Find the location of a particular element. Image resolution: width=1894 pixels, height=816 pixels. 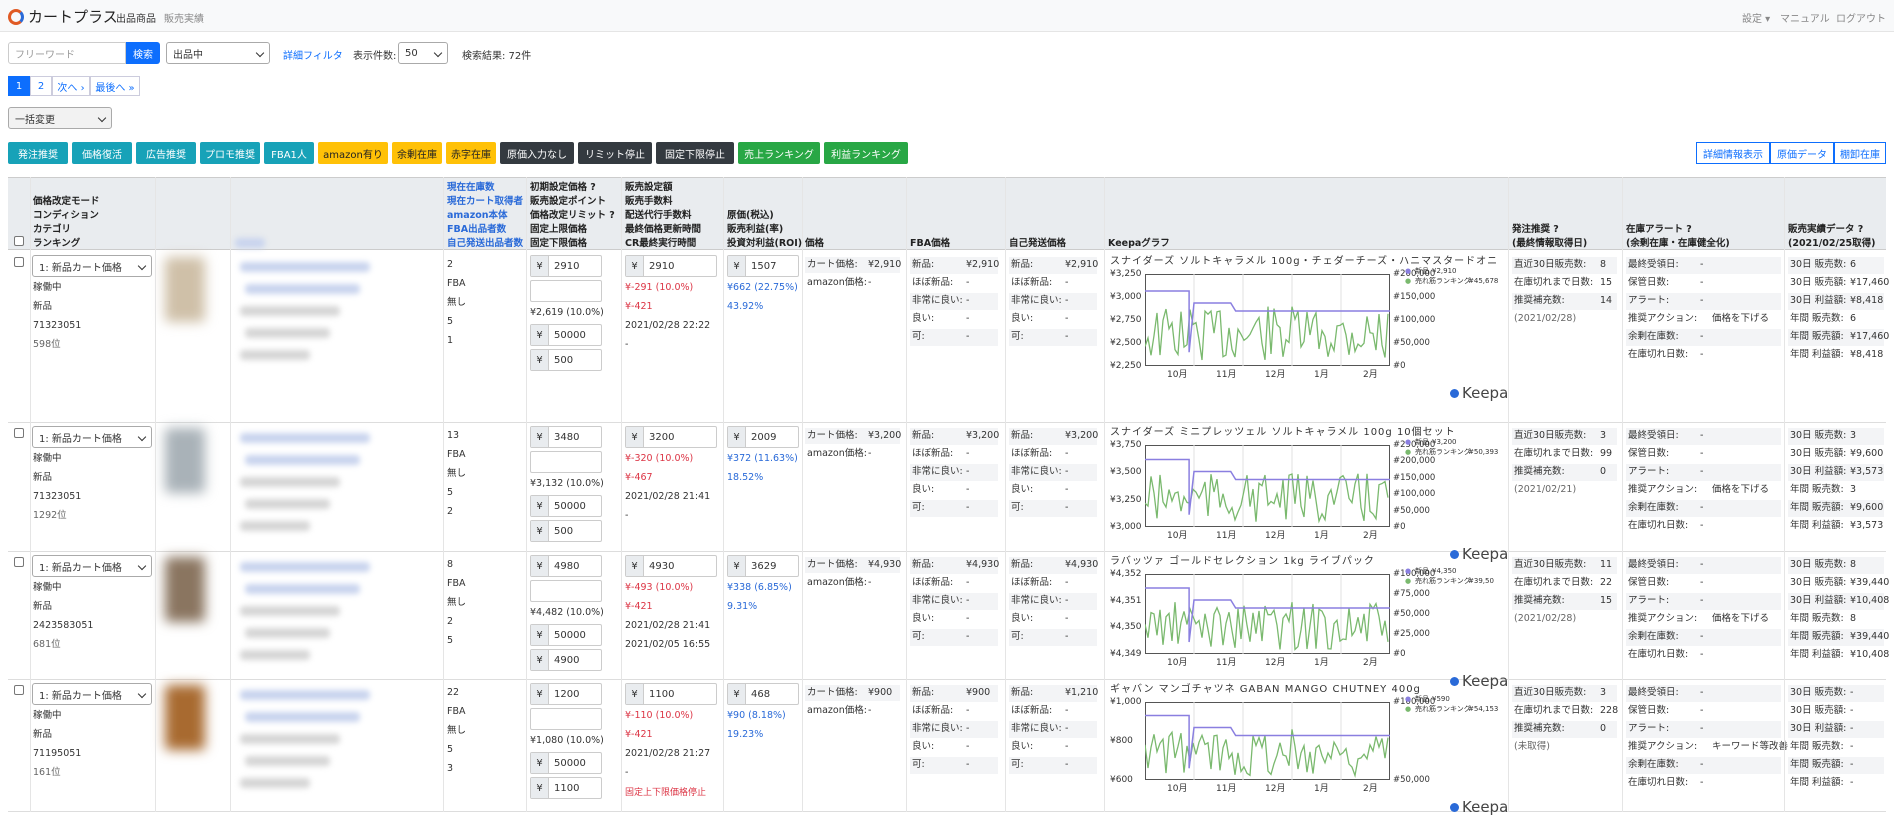

cost-input: ¥468 is located at coordinates (763, 694).